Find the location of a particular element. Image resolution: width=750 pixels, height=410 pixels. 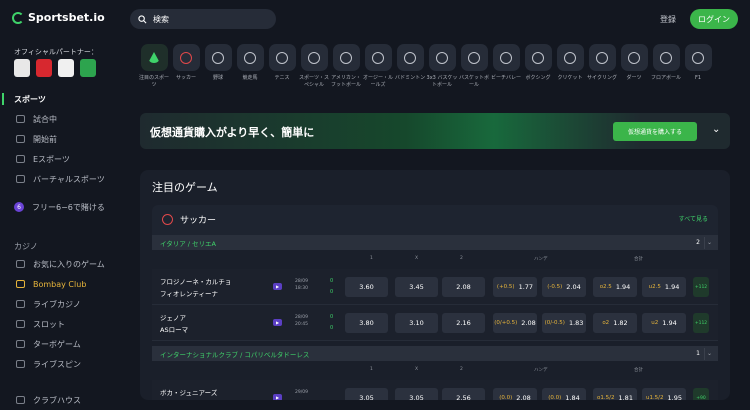

odd-value: 1.95 is located at coordinates (675, 397).